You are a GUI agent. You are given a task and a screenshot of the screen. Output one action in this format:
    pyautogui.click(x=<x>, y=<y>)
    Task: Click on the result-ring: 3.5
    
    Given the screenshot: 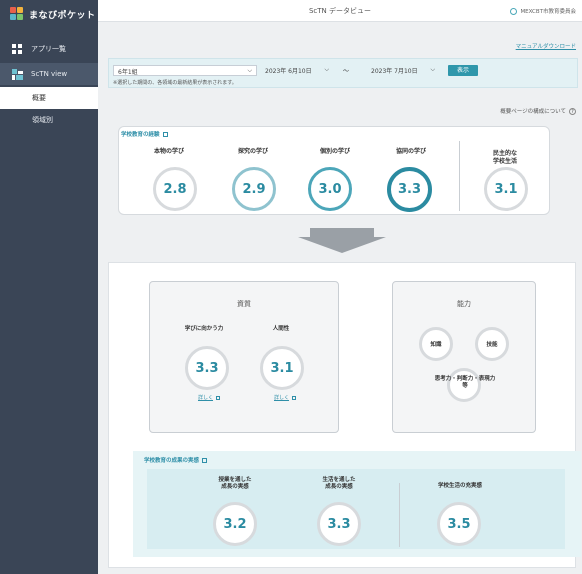 What is the action you would take?
    pyautogui.click(x=459, y=524)
    